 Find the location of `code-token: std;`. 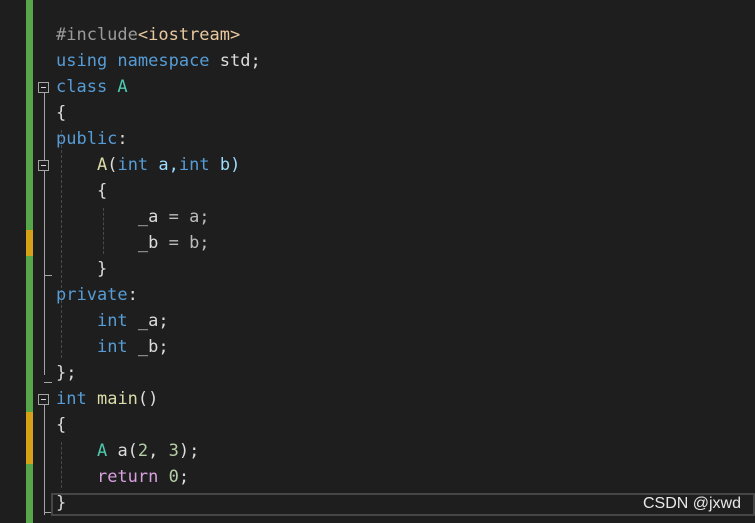

code-token: std; is located at coordinates (240, 61).